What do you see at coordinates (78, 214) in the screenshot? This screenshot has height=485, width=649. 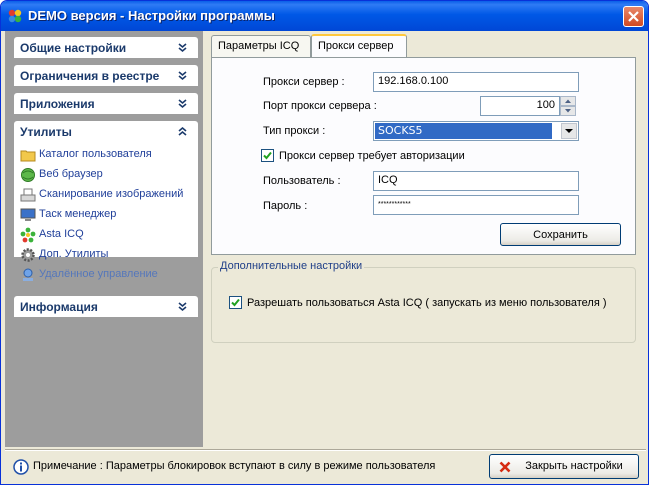 I see `utility-label: Таск менеджер` at bounding box center [78, 214].